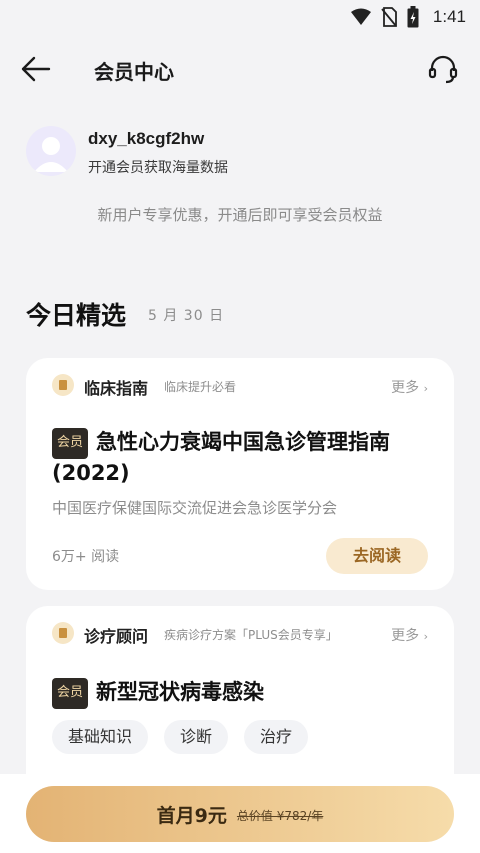  I want to click on user-info: dxy_k8cgf2hw 开通会员获取海量数据, so click(236, 153).